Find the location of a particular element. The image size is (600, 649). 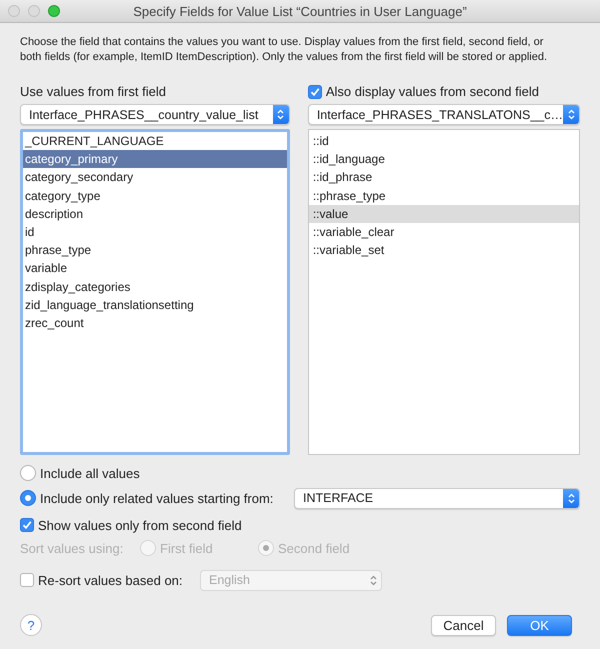

list-item: ::variable_set is located at coordinates (443, 250).